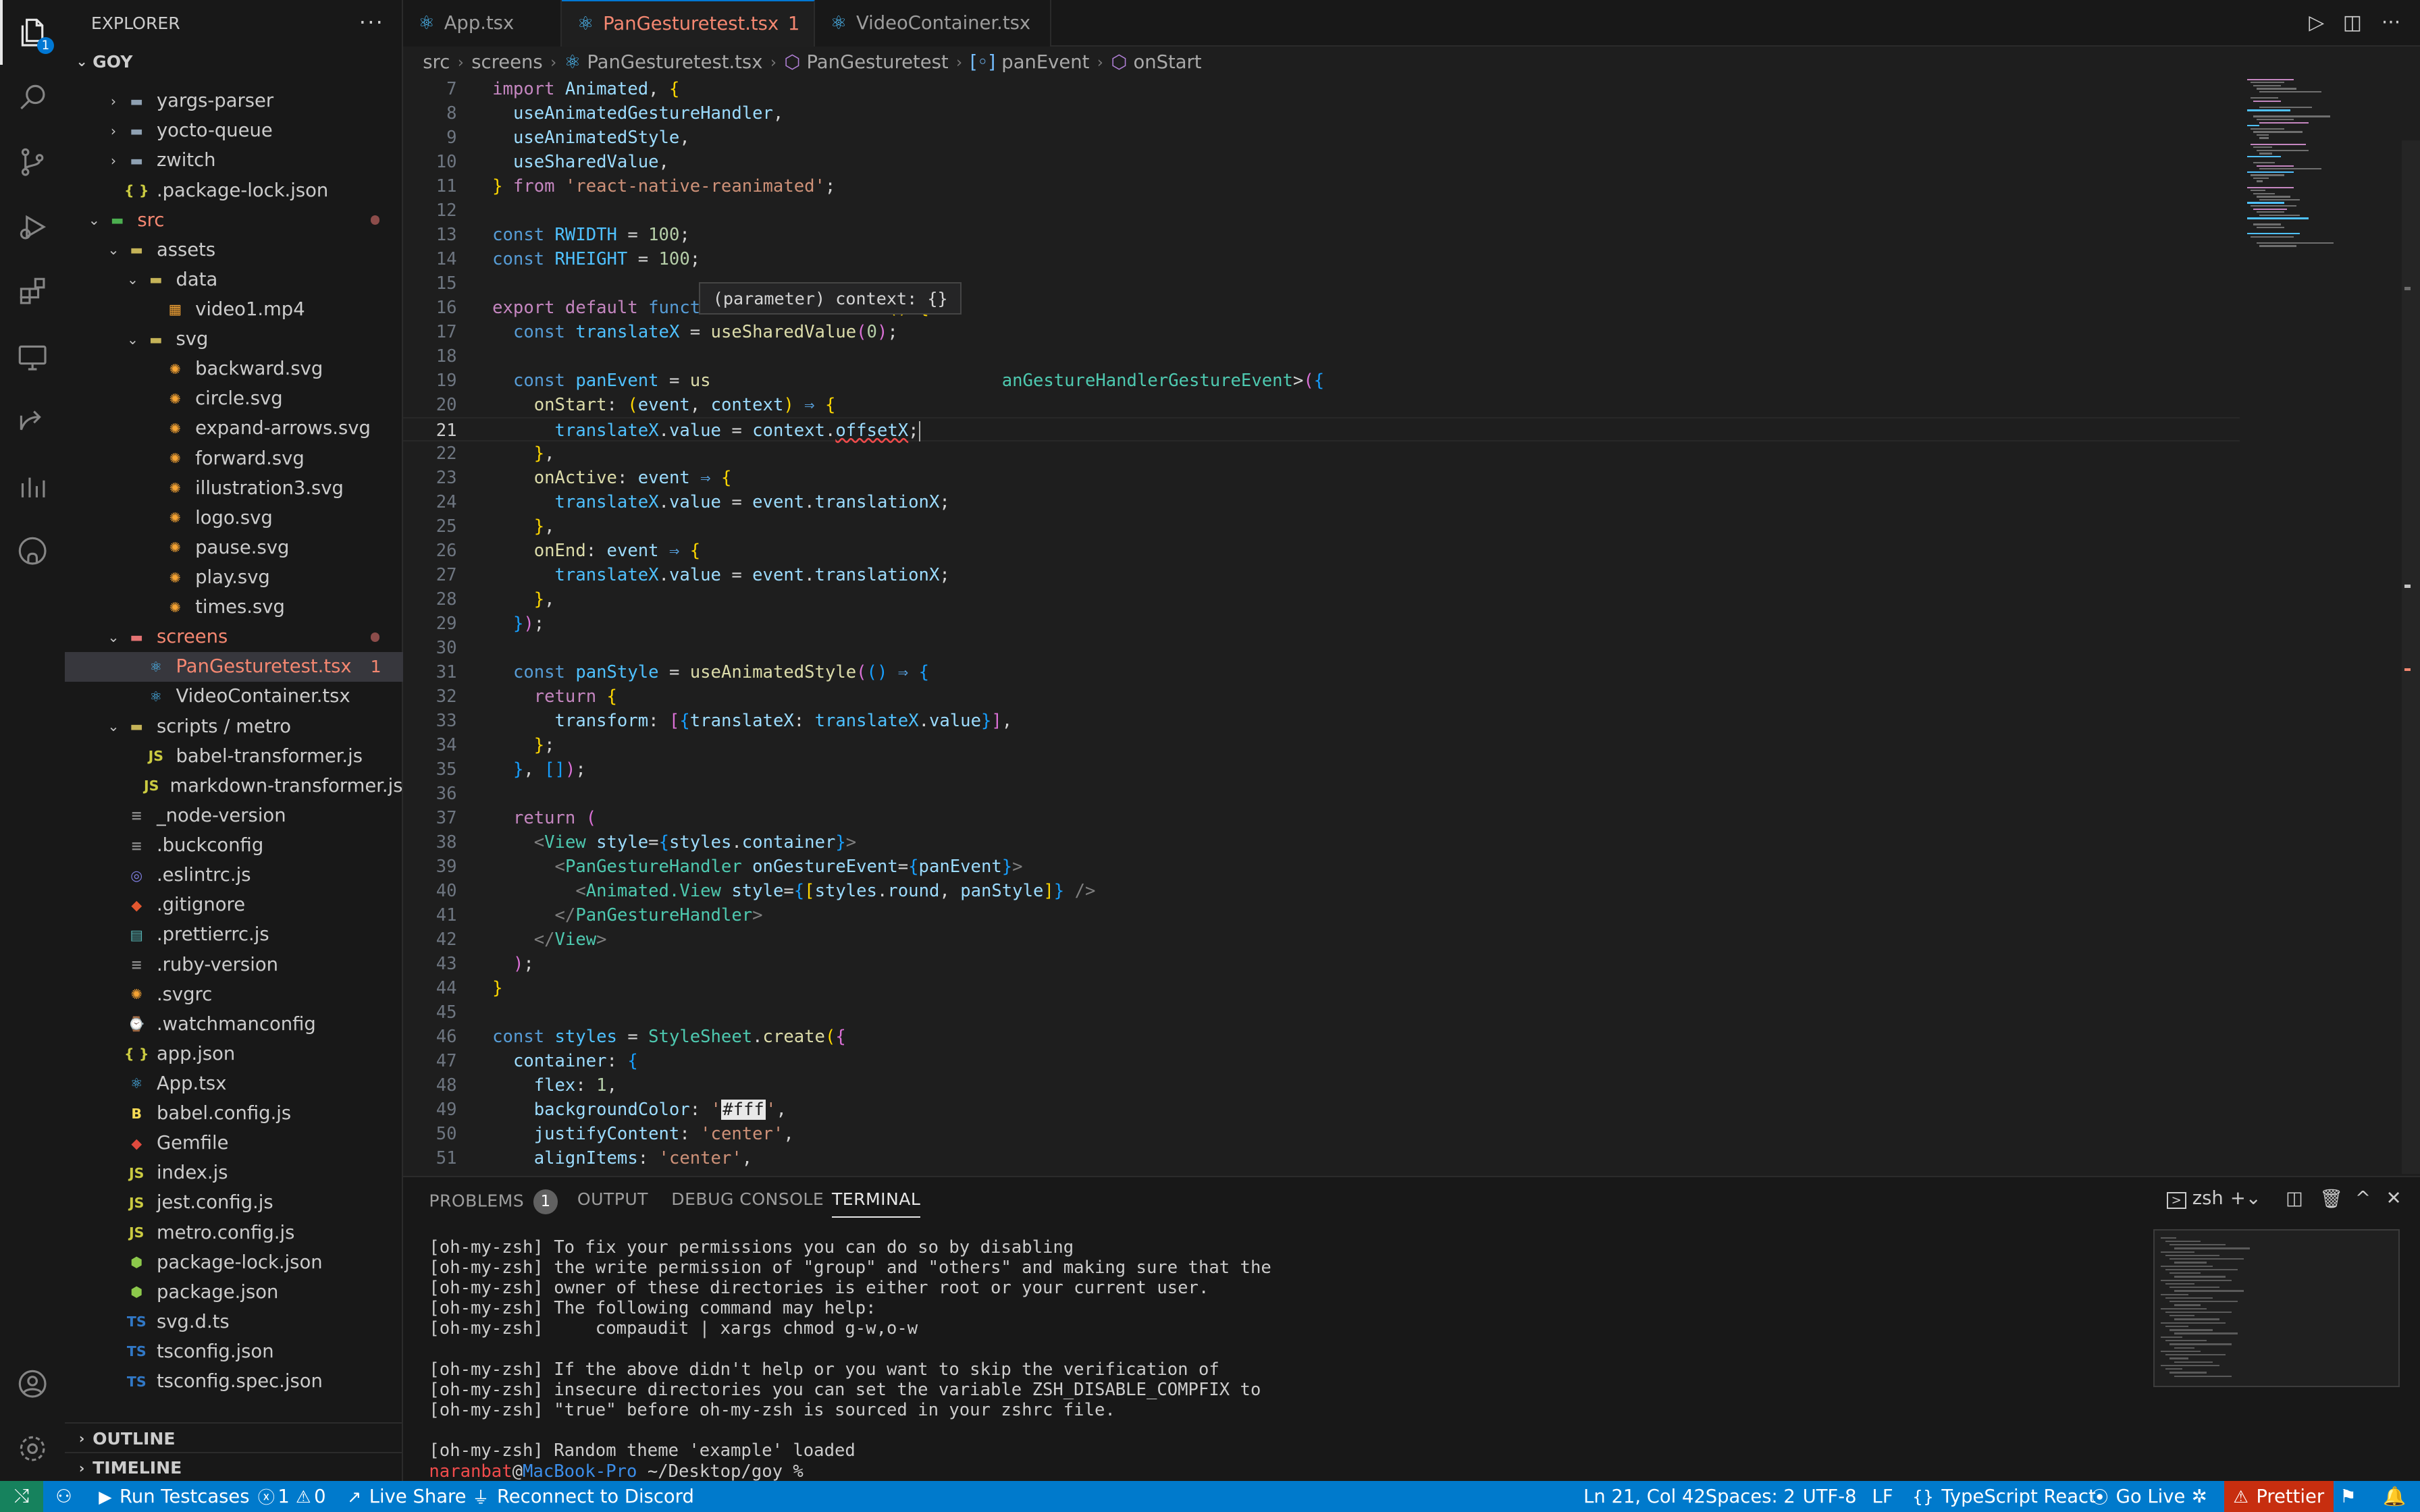 This screenshot has width=2420, height=1512. What do you see at coordinates (234, 219) in the screenshot?
I see `tree-item: ⌄ ▬ src` at bounding box center [234, 219].